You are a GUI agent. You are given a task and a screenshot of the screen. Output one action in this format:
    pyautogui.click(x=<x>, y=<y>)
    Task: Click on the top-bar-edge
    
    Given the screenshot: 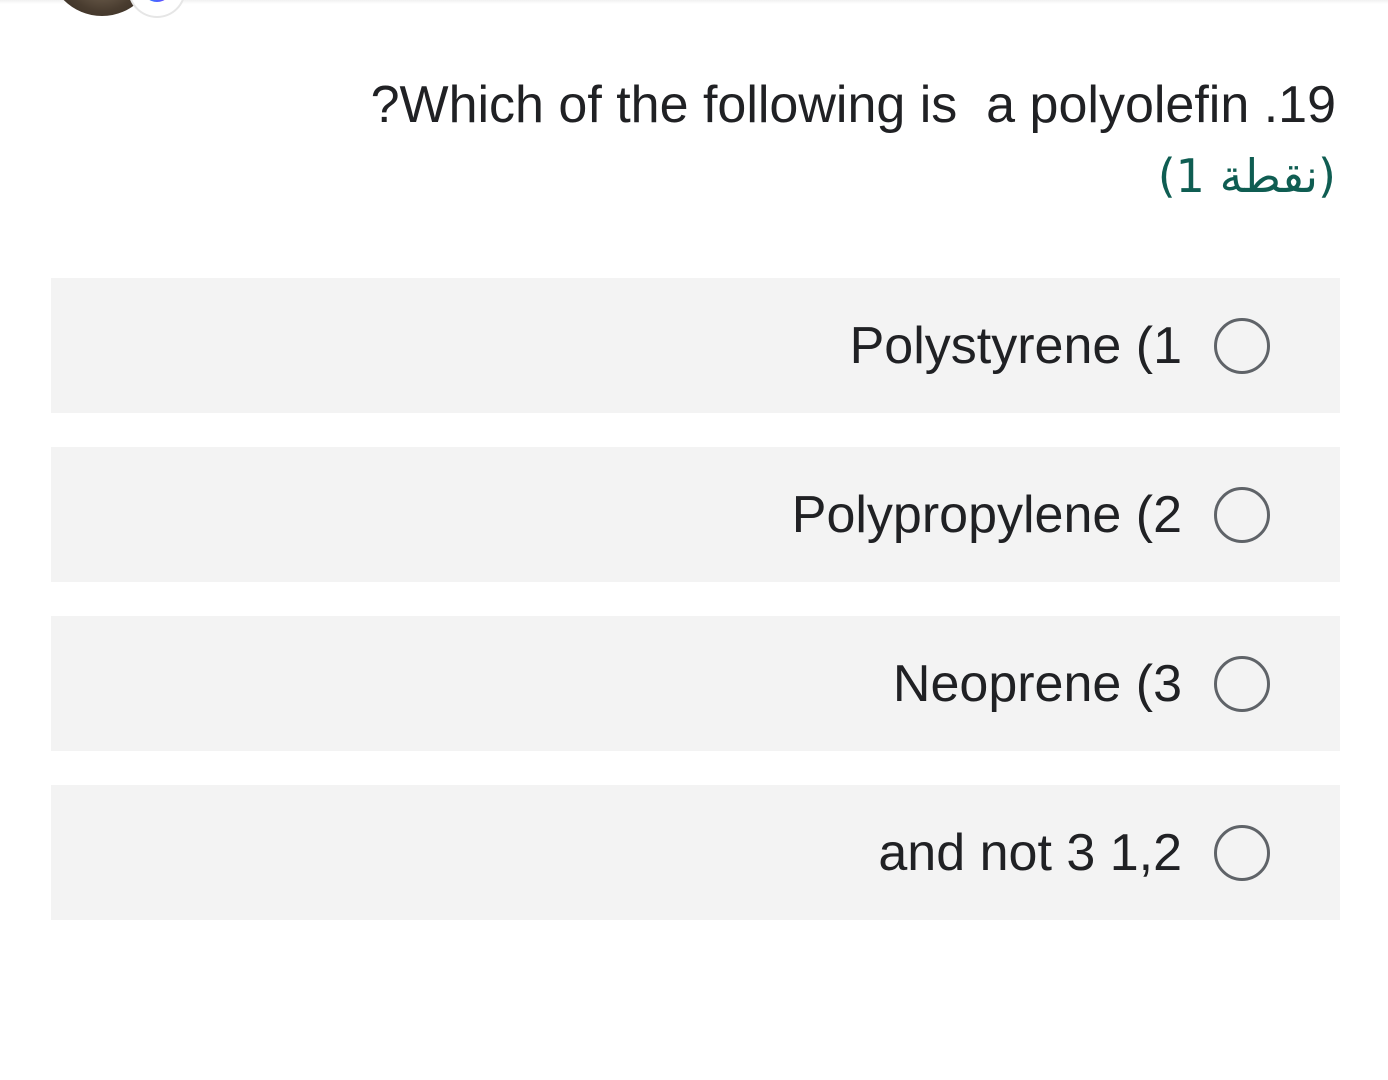 What is the action you would take?
    pyautogui.click(x=694, y=2)
    